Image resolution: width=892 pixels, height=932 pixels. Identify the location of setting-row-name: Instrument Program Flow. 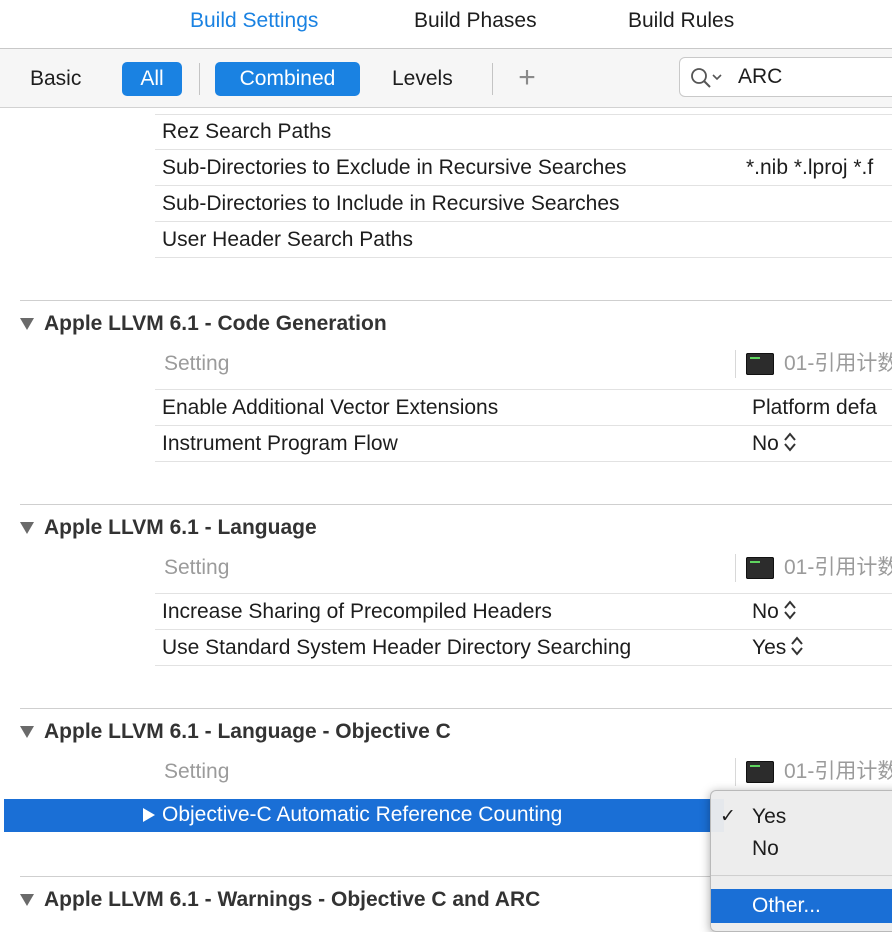
(280, 444).